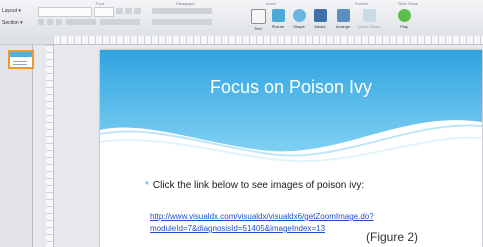 Image resolution: width=483 pixels, height=247 pixels. What do you see at coordinates (320, 26) in the screenshot?
I see `media-button-label: Media` at bounding box center [320, 26].